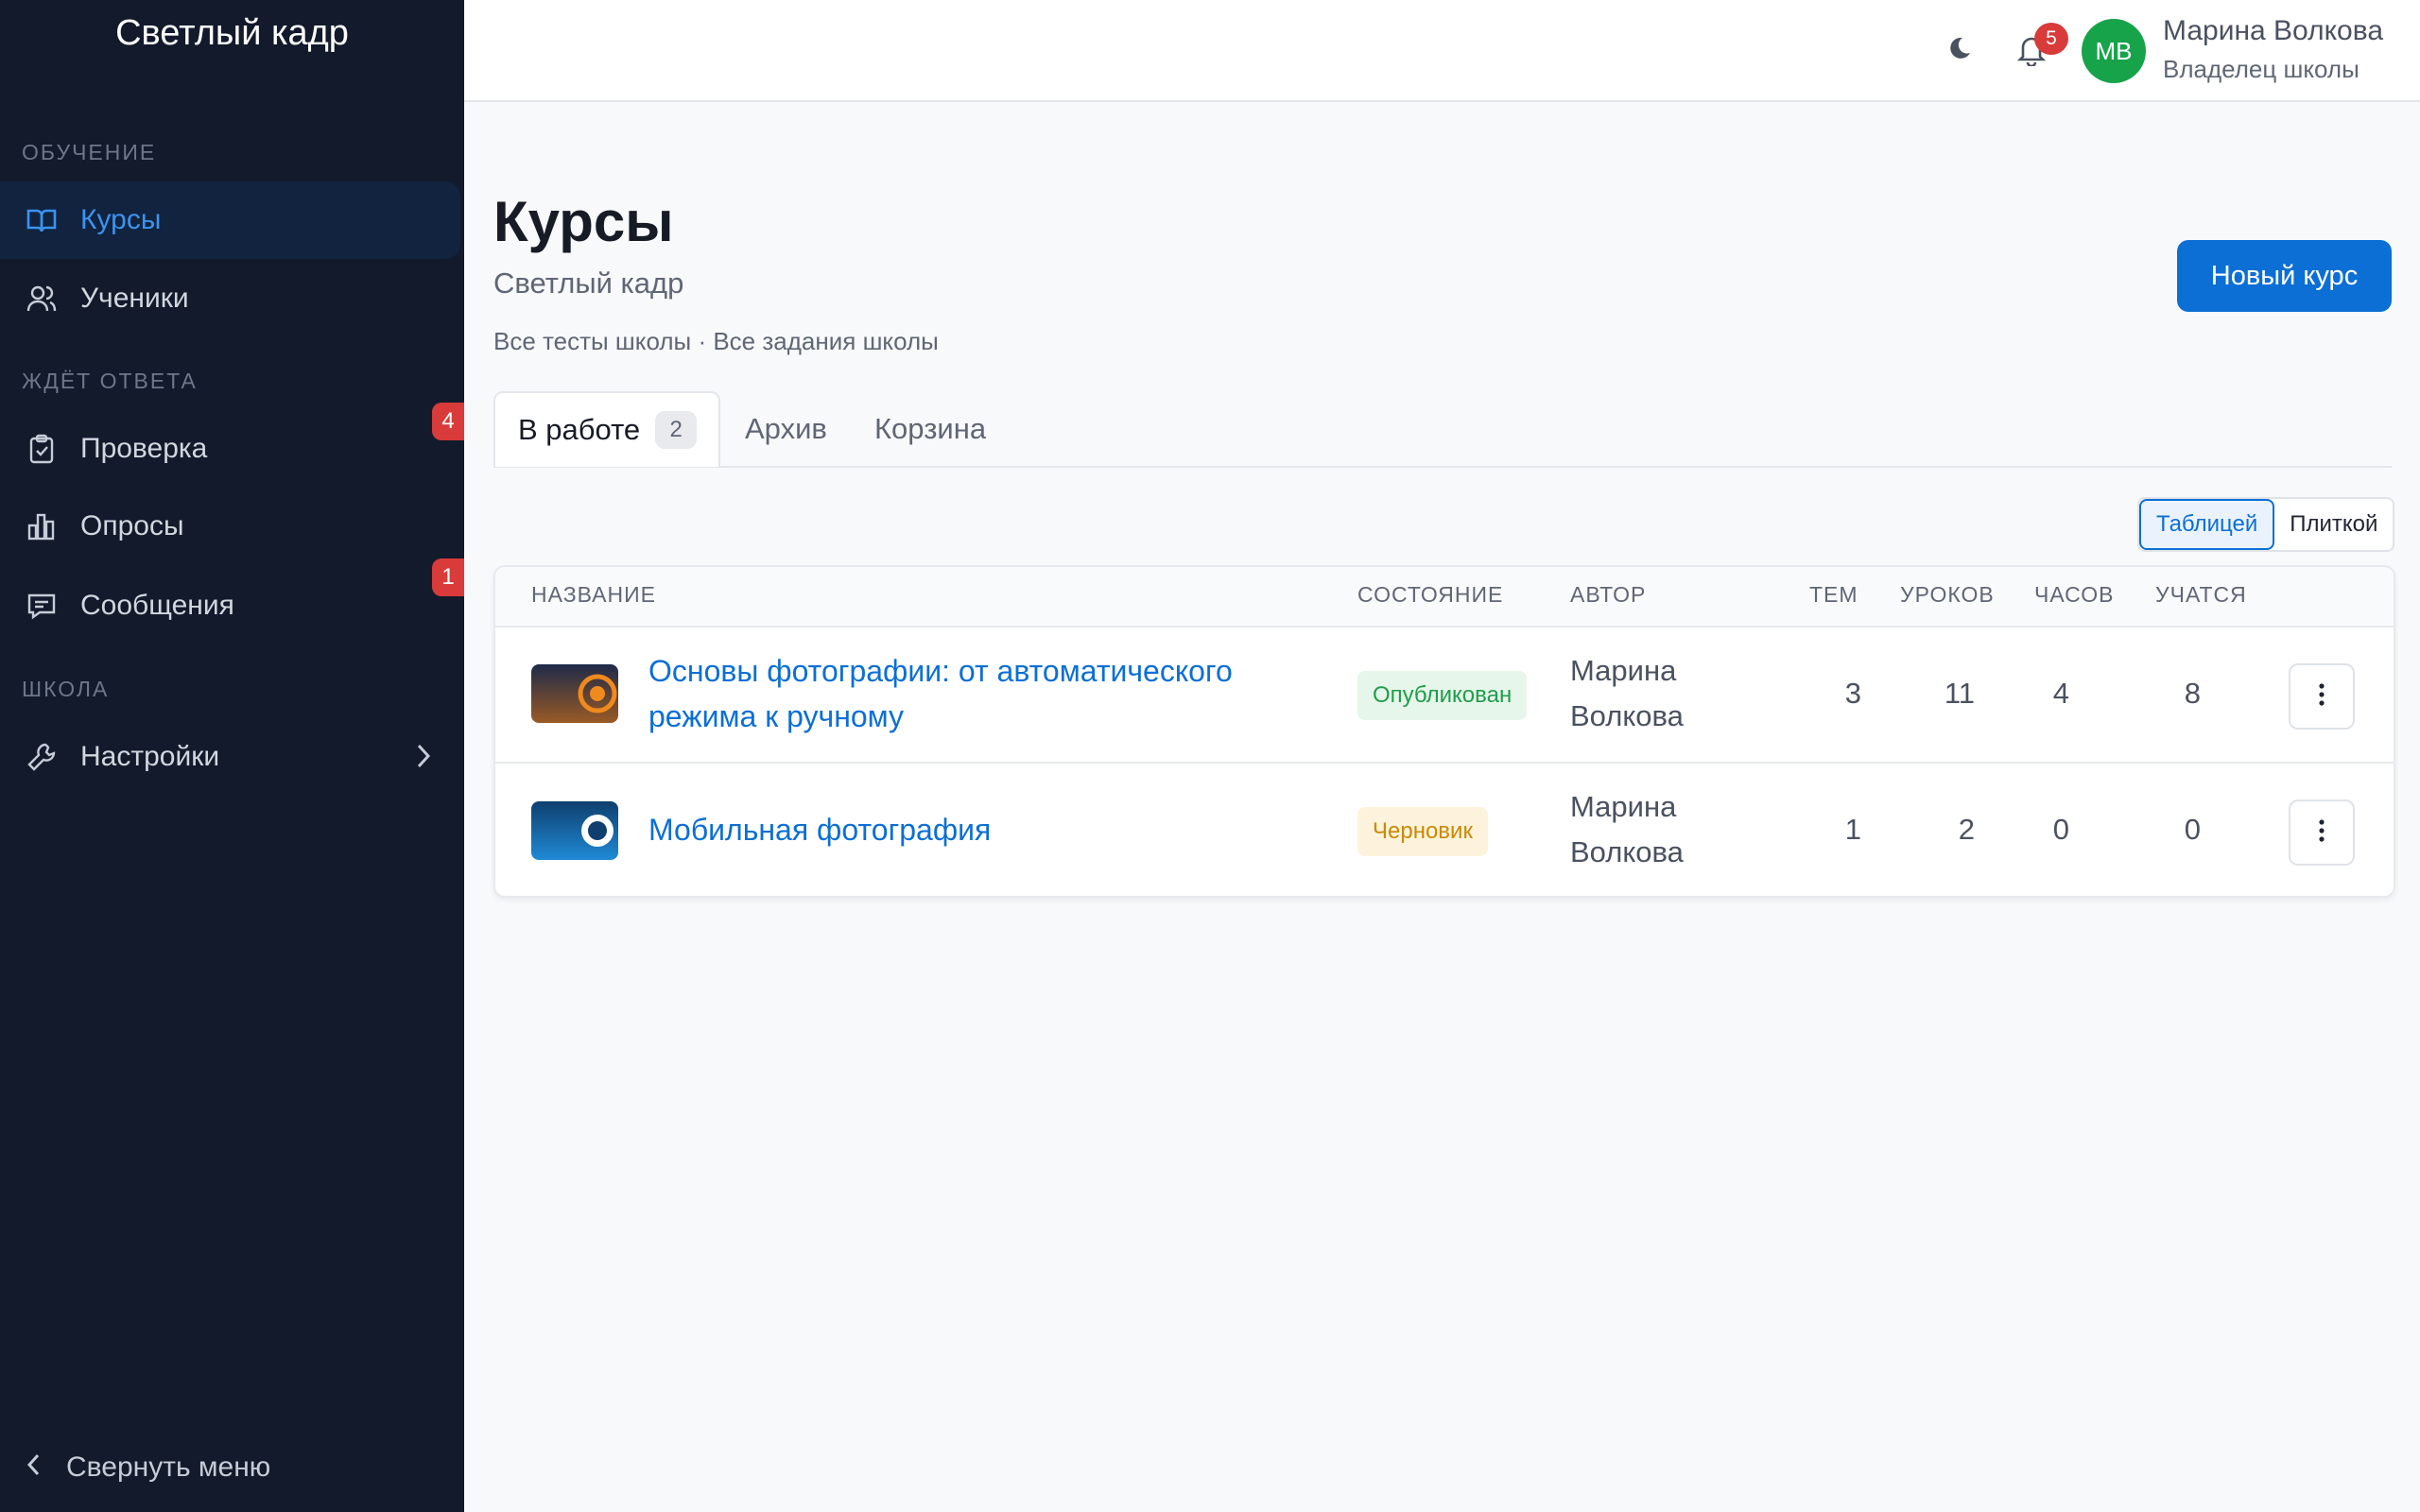 This screenshot has width=2420, height=1512. Describe the element at coordinates (42, 220) in the screenshot. I see `book-icon` at that location.